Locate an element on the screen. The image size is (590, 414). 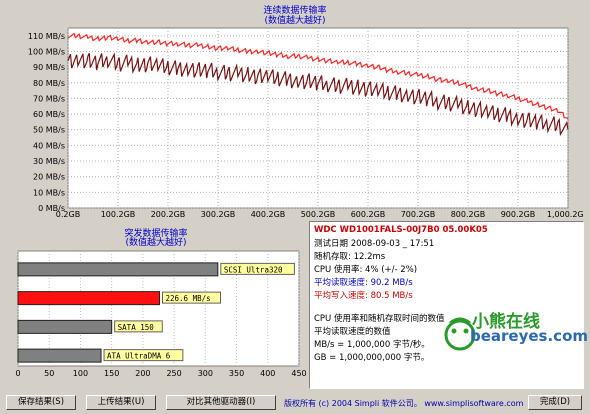
note-line-4: GB = 1,000,000,000 字节。 is located at coordinates (372, 358).